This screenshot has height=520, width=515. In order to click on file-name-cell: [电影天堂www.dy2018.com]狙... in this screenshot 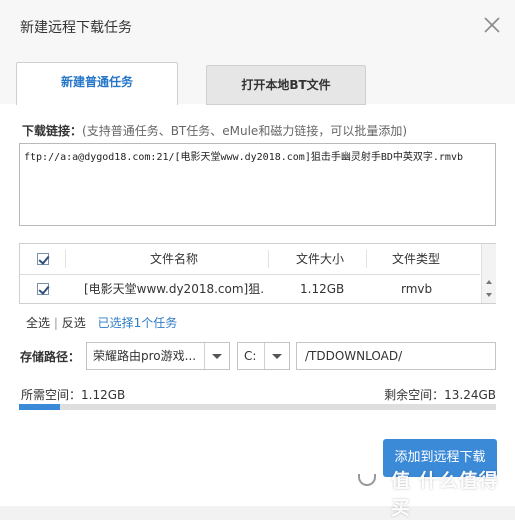, I will do `click(174, 289)`.